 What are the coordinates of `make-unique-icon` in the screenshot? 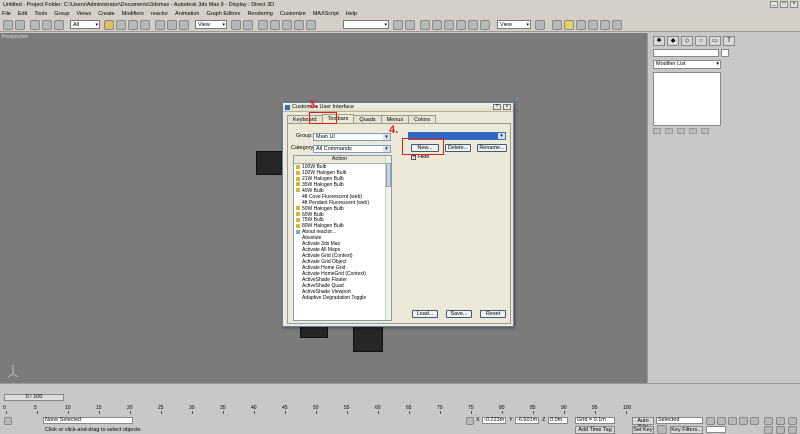 It's located at (681, 131).